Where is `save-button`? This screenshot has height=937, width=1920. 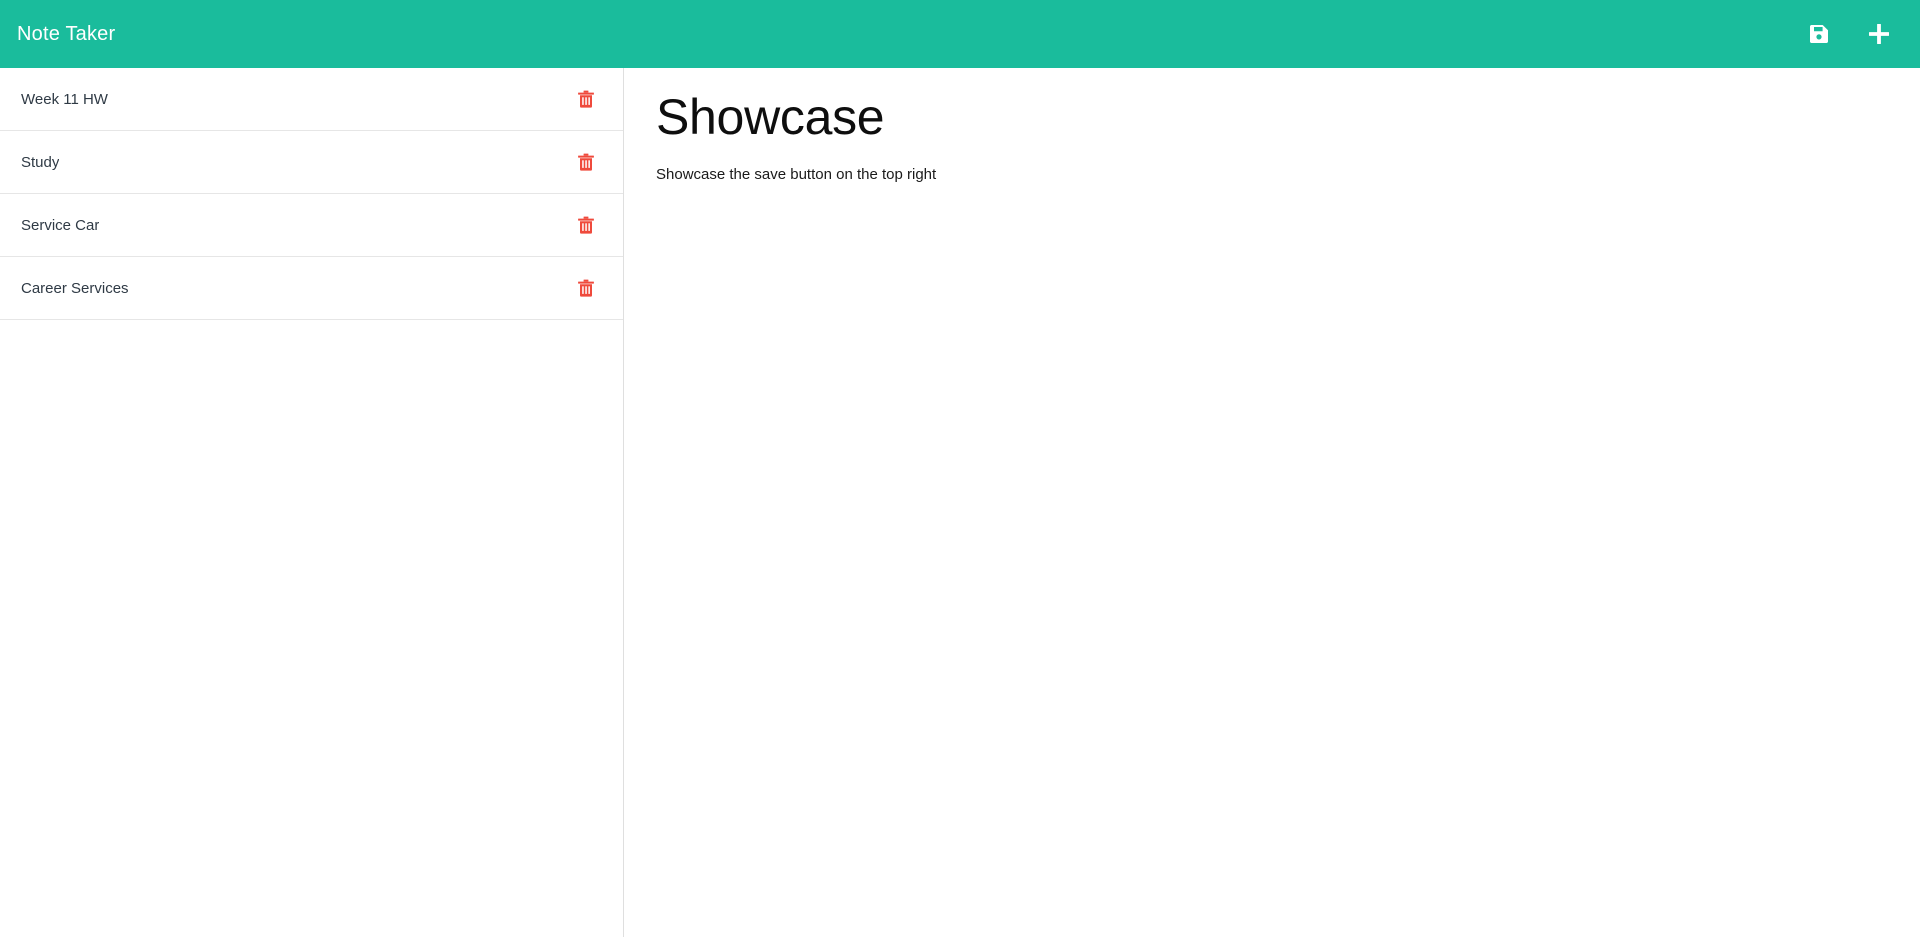 save-button is located at coordinates (1819, 34).